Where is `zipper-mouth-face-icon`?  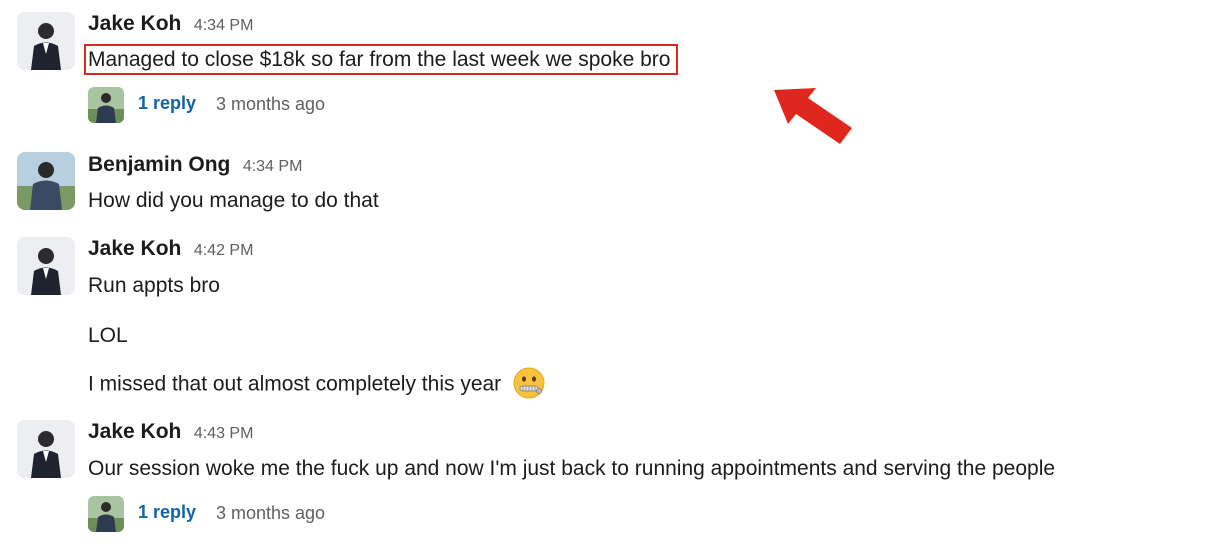
zipper-mouth-face-icon is located at coordinates (529, 383).